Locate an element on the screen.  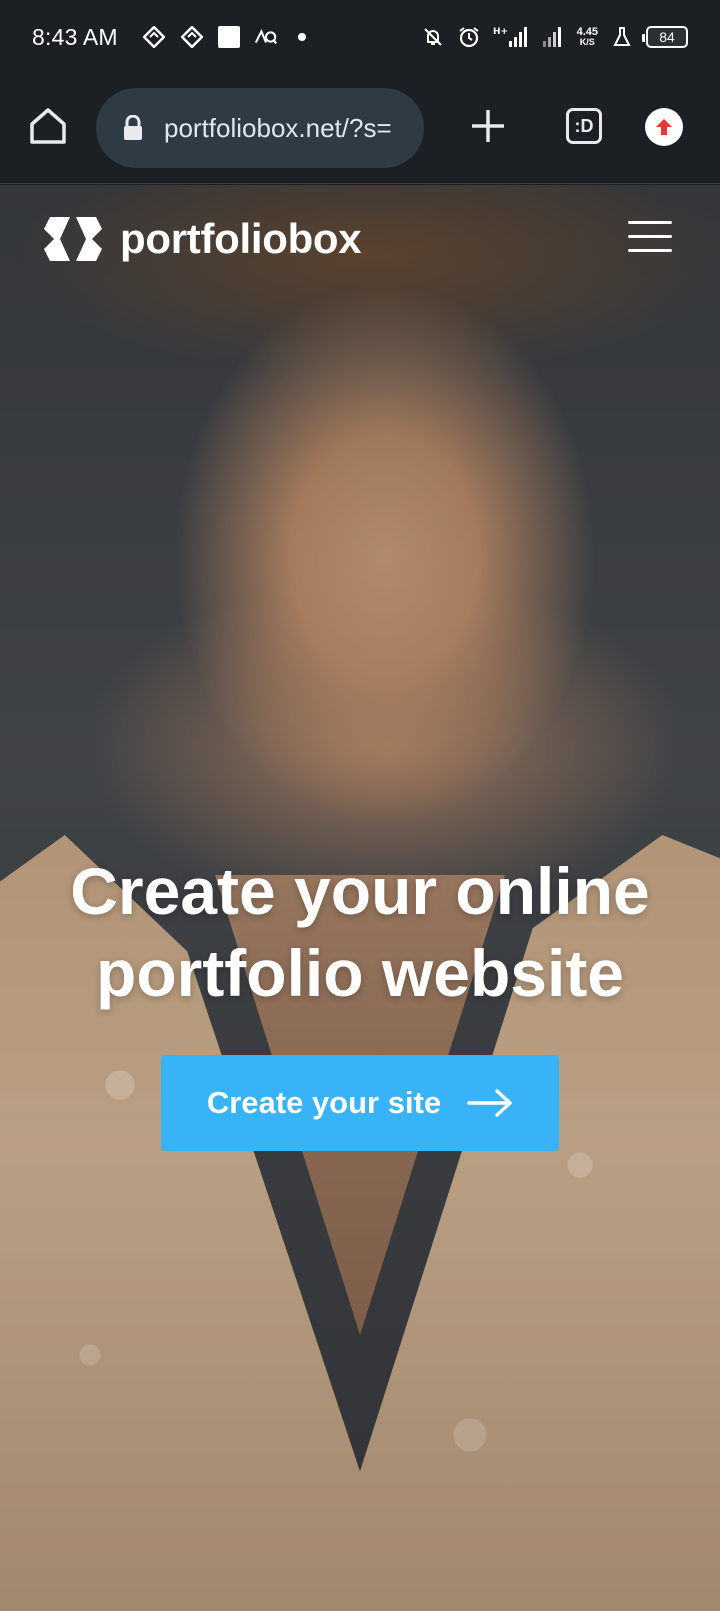
url-text: portfoliobox.net/?s= is located at coordinates (278, 127).